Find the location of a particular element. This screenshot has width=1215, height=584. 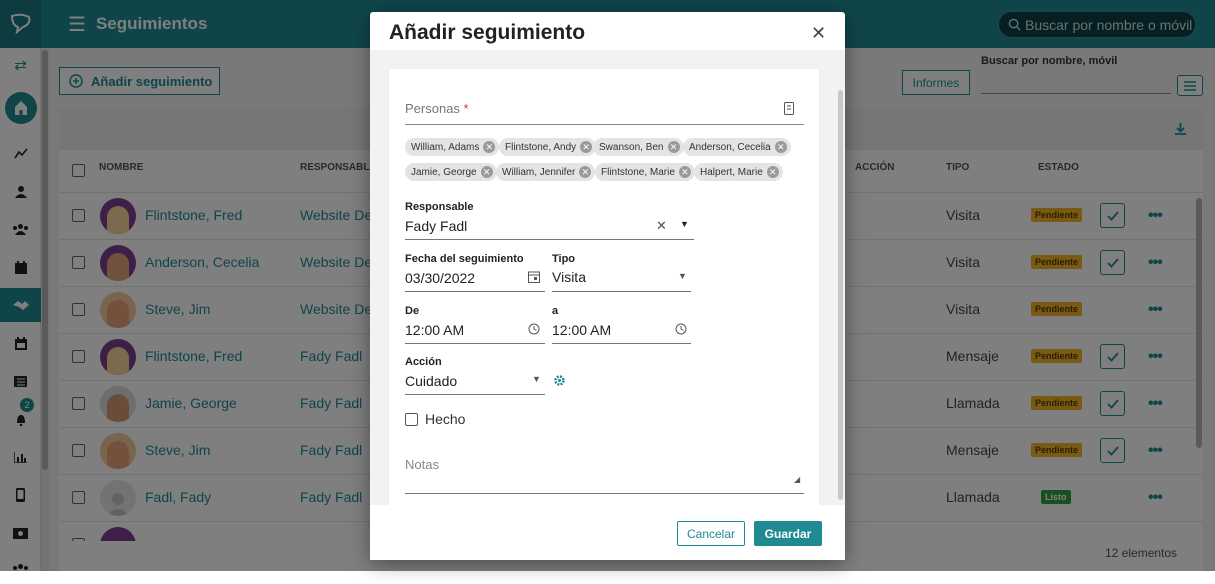

person-chip: William, Adams ✕ is located at coordinates (452, 147).